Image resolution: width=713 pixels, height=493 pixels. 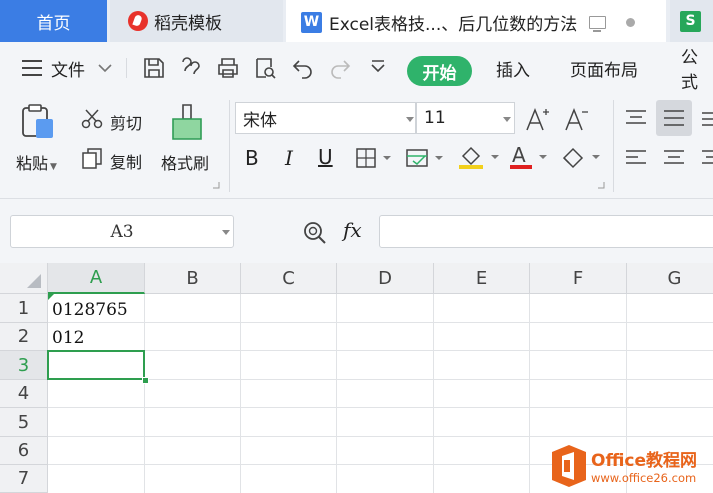 What do you see at coordinates (519, 155) in the screenshot?
I see `font-color-letter: A` at bounding box center [519, 155].